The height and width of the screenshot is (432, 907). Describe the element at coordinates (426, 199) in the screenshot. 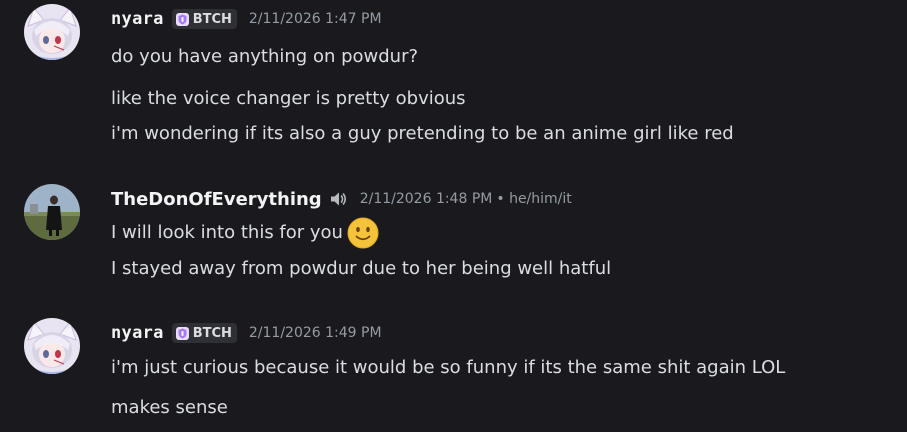

I see `timestamp: 2/11/2026 1:48 PM` at that location.